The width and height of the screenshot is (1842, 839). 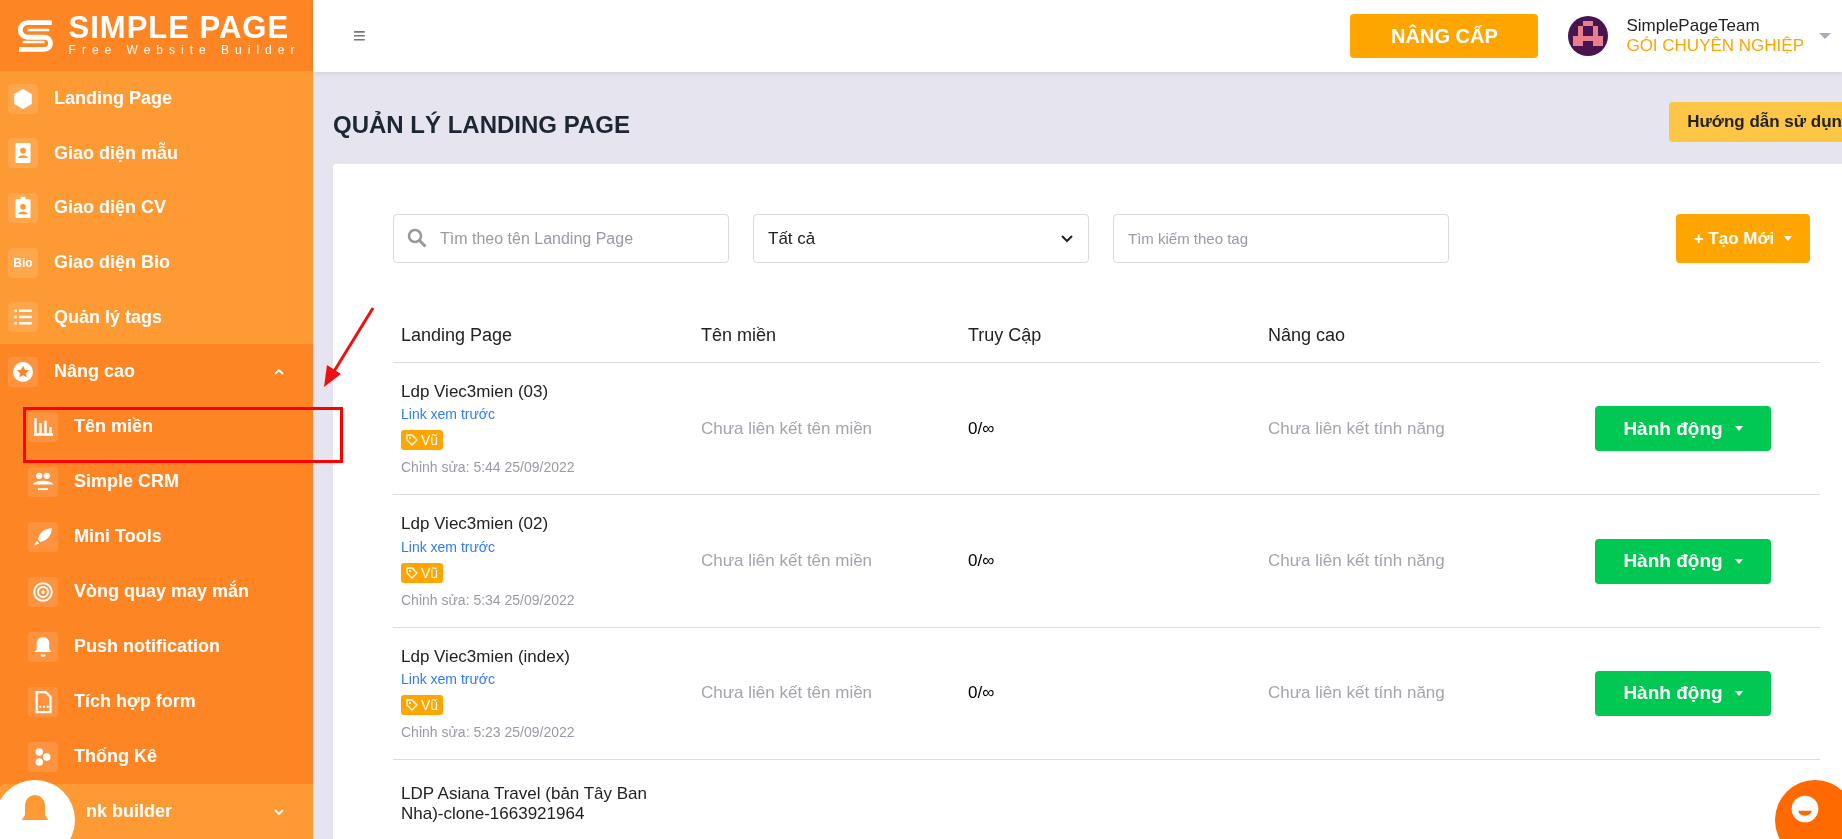 I want to click on upgrade-button: NÂNG CẤP, so click(x=1444, y=36).